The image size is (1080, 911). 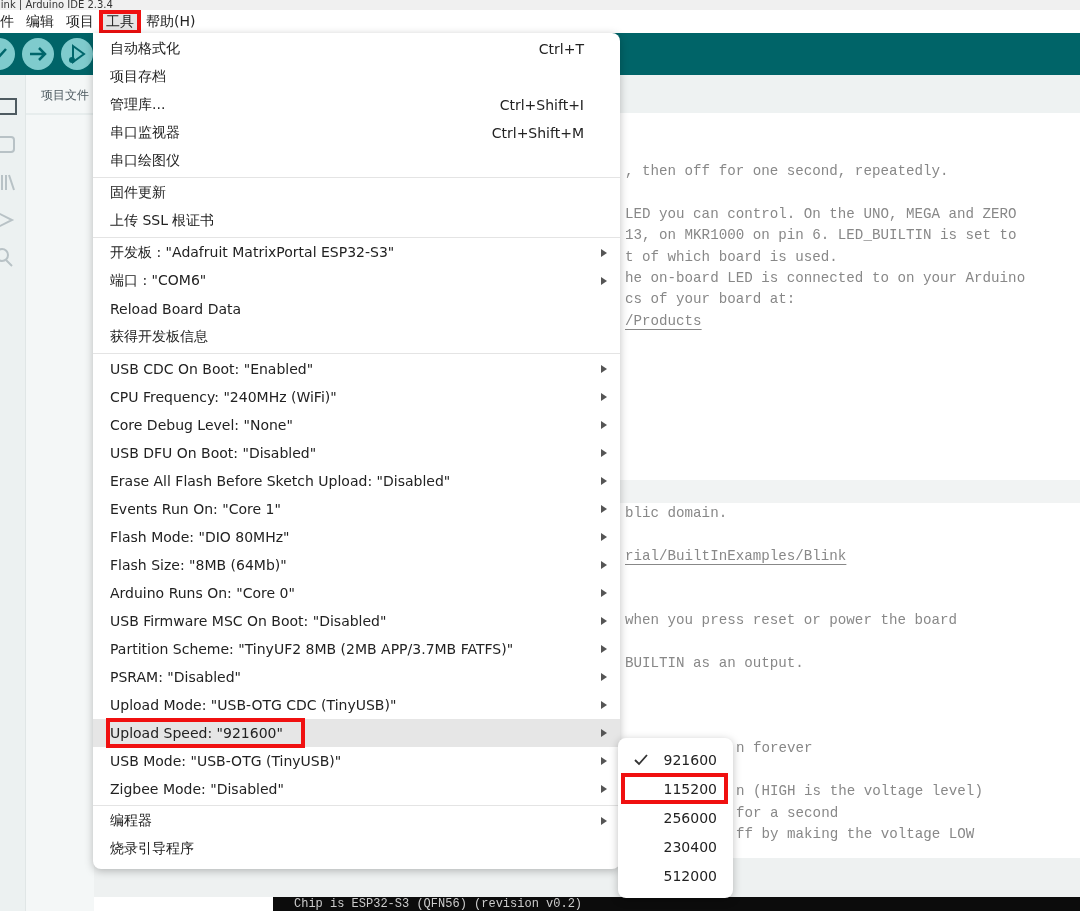 I want to click on code-line: n (HIGH is the voltage level), so click(x=860, y=792).